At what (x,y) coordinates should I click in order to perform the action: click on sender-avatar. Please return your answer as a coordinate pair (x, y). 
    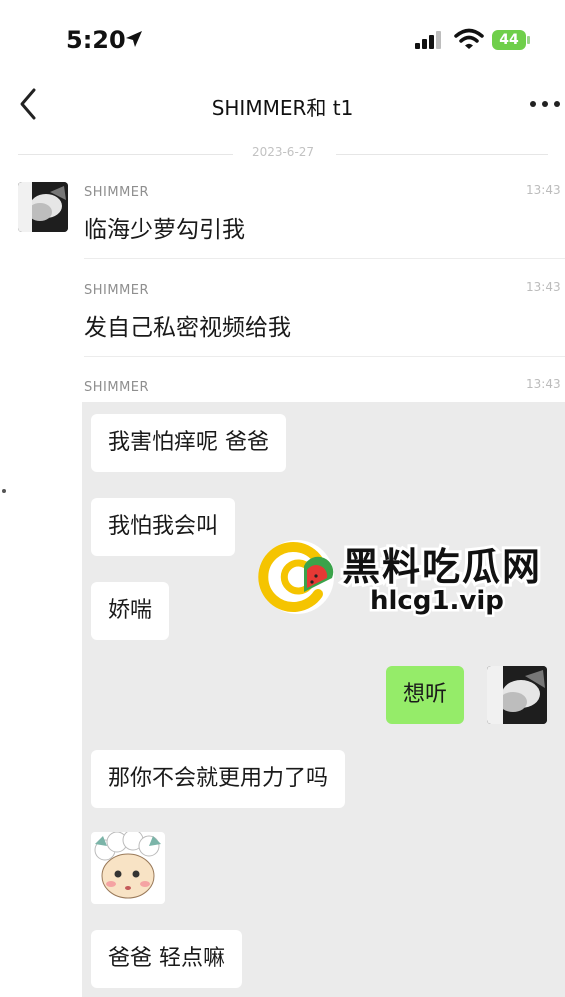
    Looking at the image, I should click on (43, 207).